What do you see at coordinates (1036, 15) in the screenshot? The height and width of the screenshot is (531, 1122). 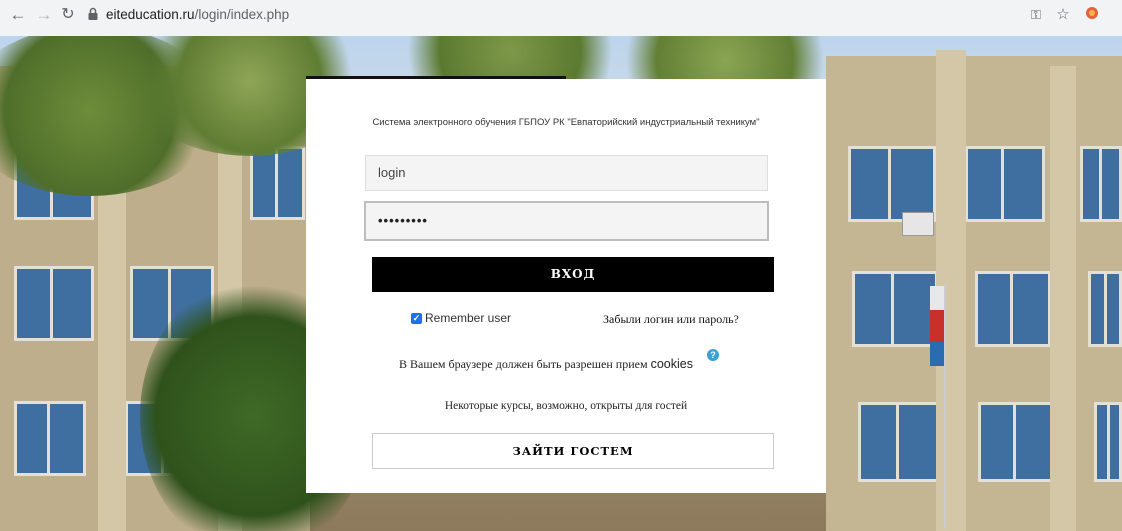 I see `key-icon: ⚿` at bounding box center [1036, 15].